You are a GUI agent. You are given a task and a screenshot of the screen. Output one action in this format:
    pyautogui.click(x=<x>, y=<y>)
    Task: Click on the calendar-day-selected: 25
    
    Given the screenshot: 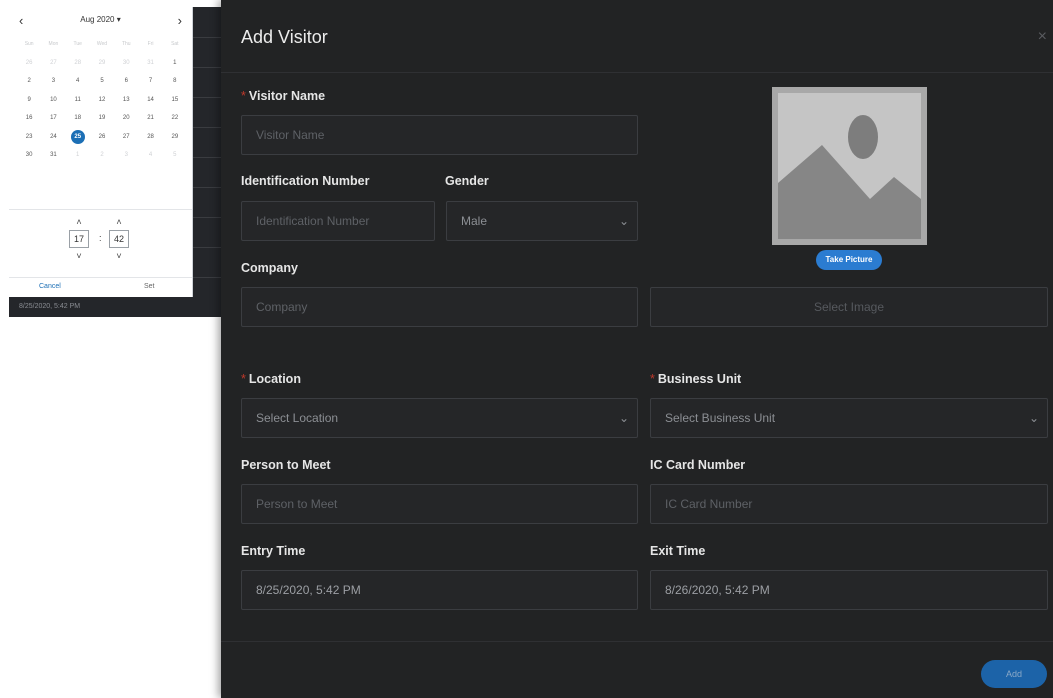 What is the action you would take?
    pyautogui.click(x=78, y=136)
    